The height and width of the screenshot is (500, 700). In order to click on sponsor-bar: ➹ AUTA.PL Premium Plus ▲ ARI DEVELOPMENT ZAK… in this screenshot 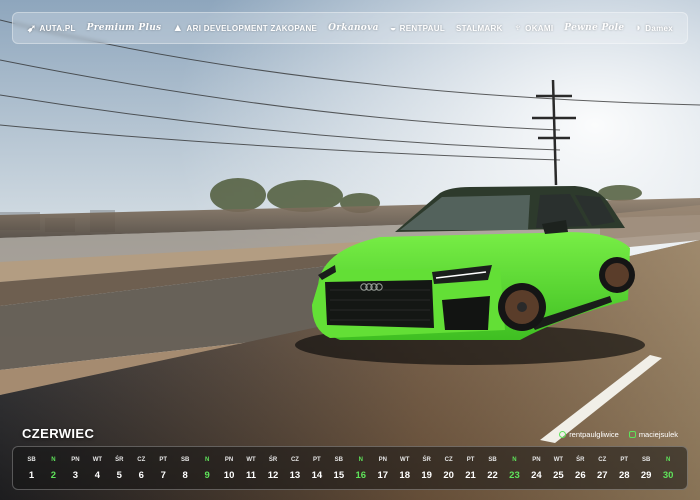, I will do `click(350, 28)`.